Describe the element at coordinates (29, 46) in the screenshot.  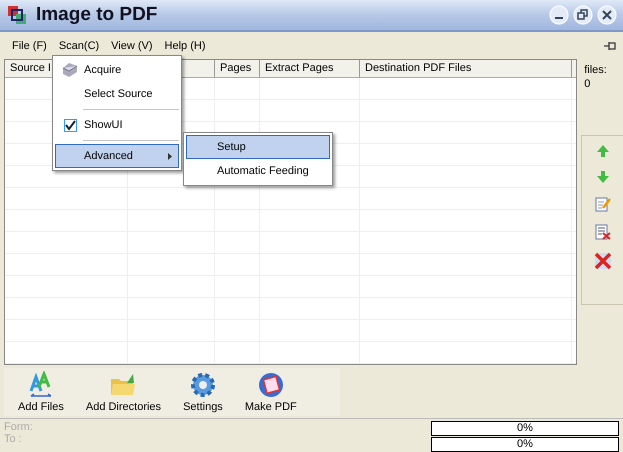
I see `menu-item: File (F)` at that location.